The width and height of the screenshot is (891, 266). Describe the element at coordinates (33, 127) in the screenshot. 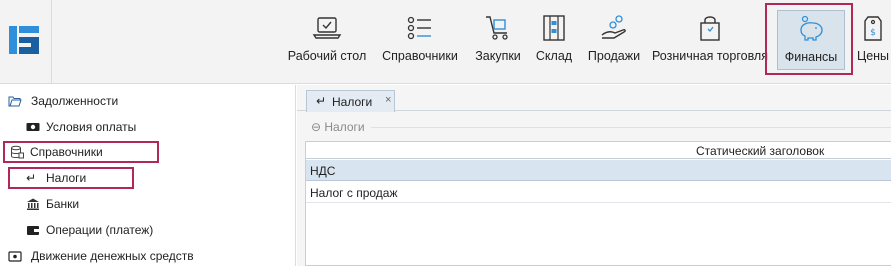

I see `cash-icon` at that location.